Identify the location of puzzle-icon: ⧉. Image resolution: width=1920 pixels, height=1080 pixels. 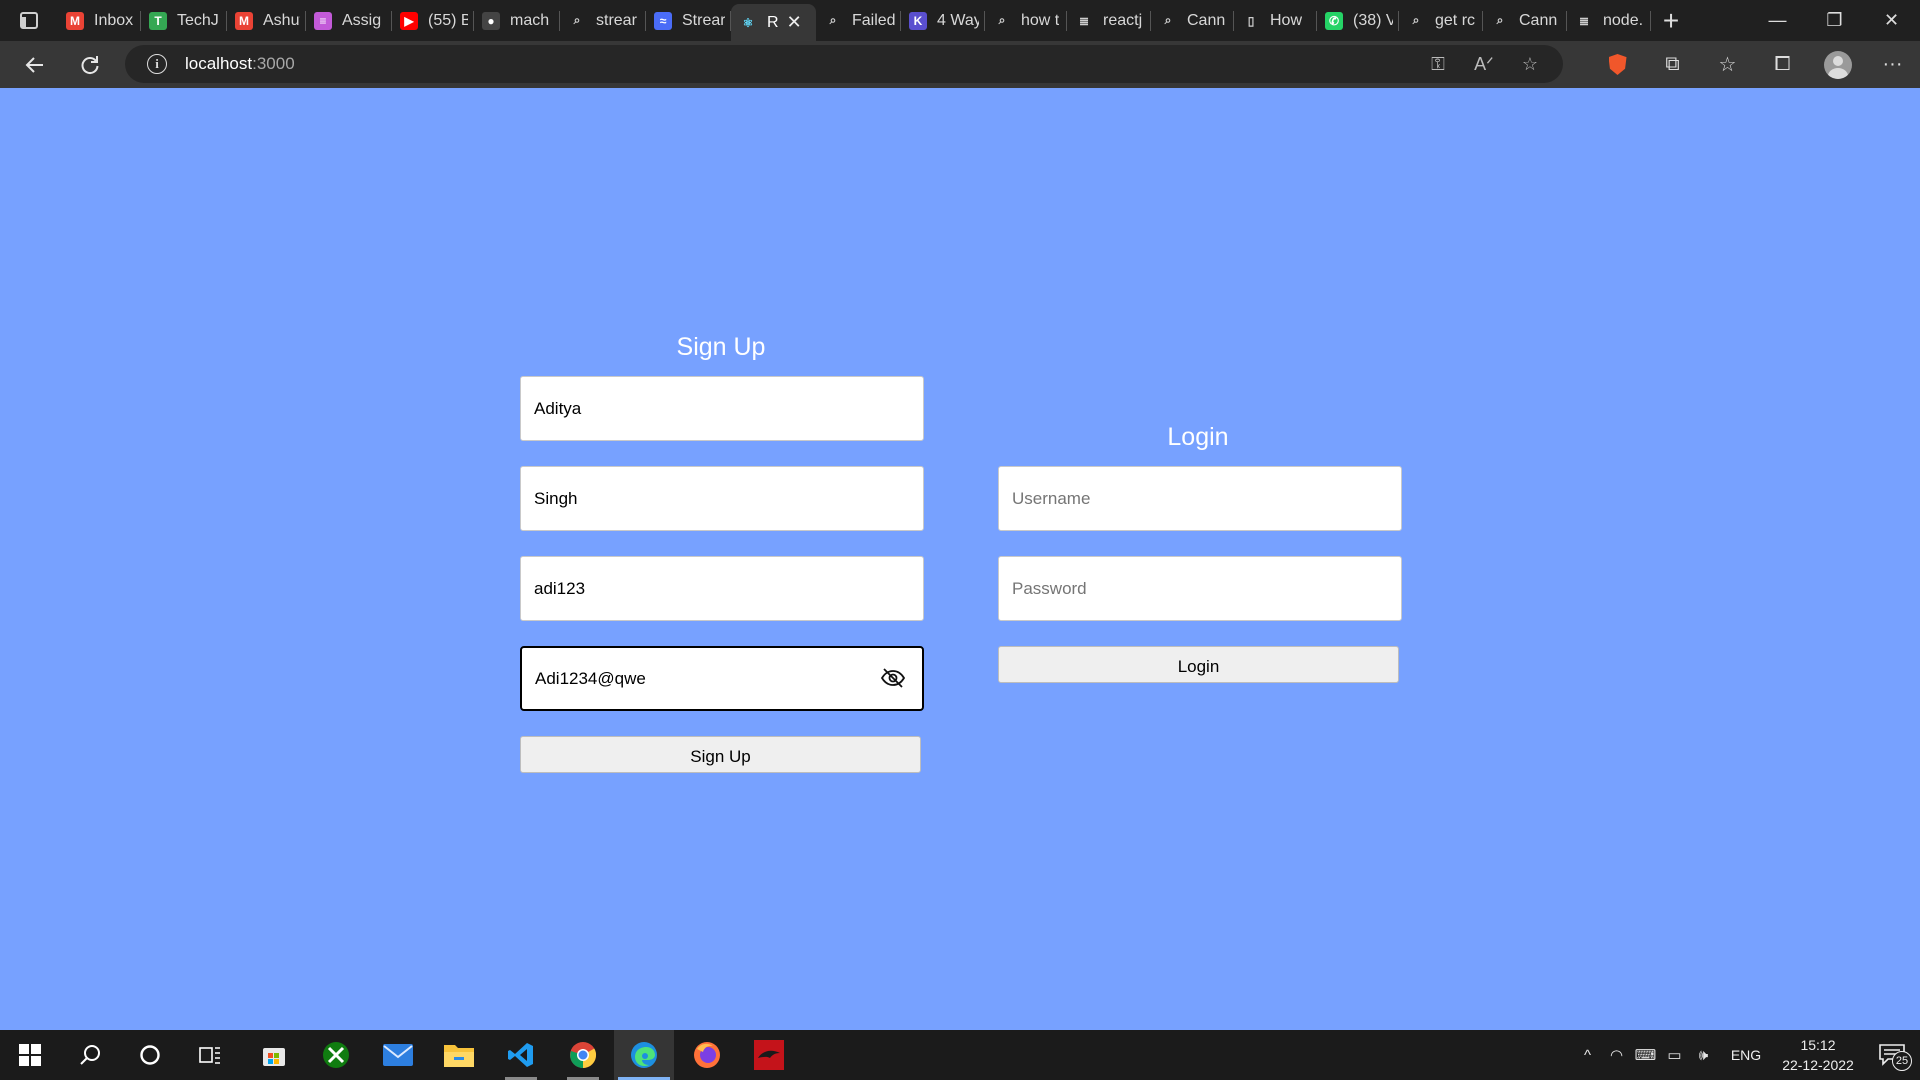
(1672, 64).